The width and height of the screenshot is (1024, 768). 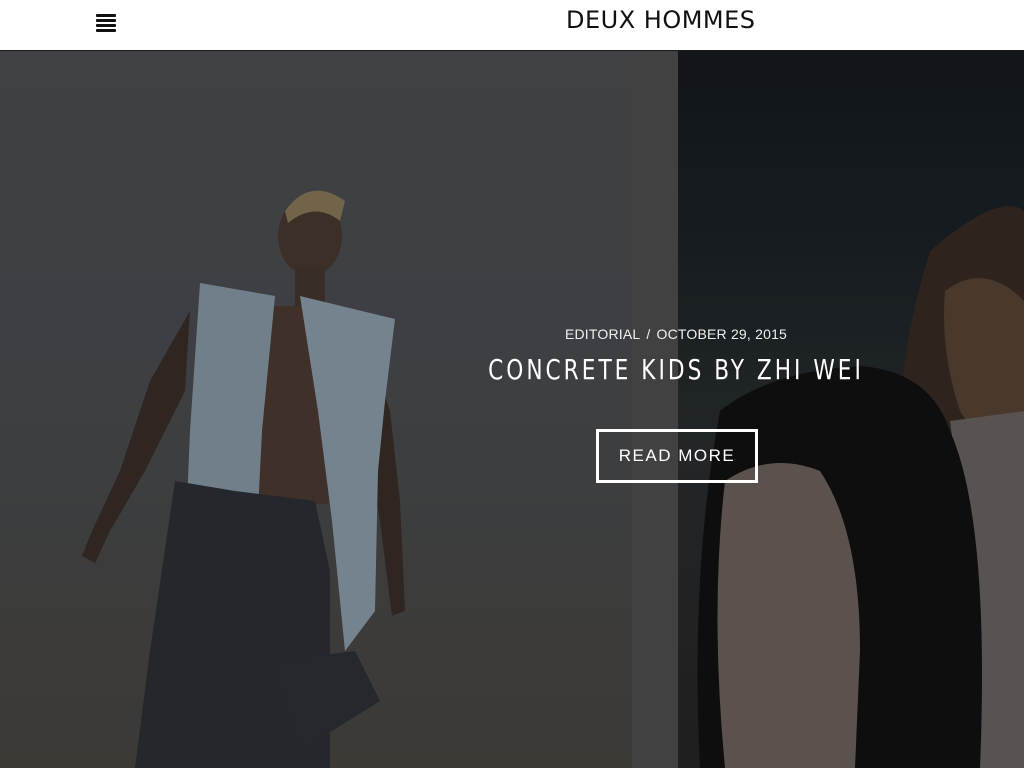 I want to click on hamburger-menu-icon, so click(x=107, y=23).